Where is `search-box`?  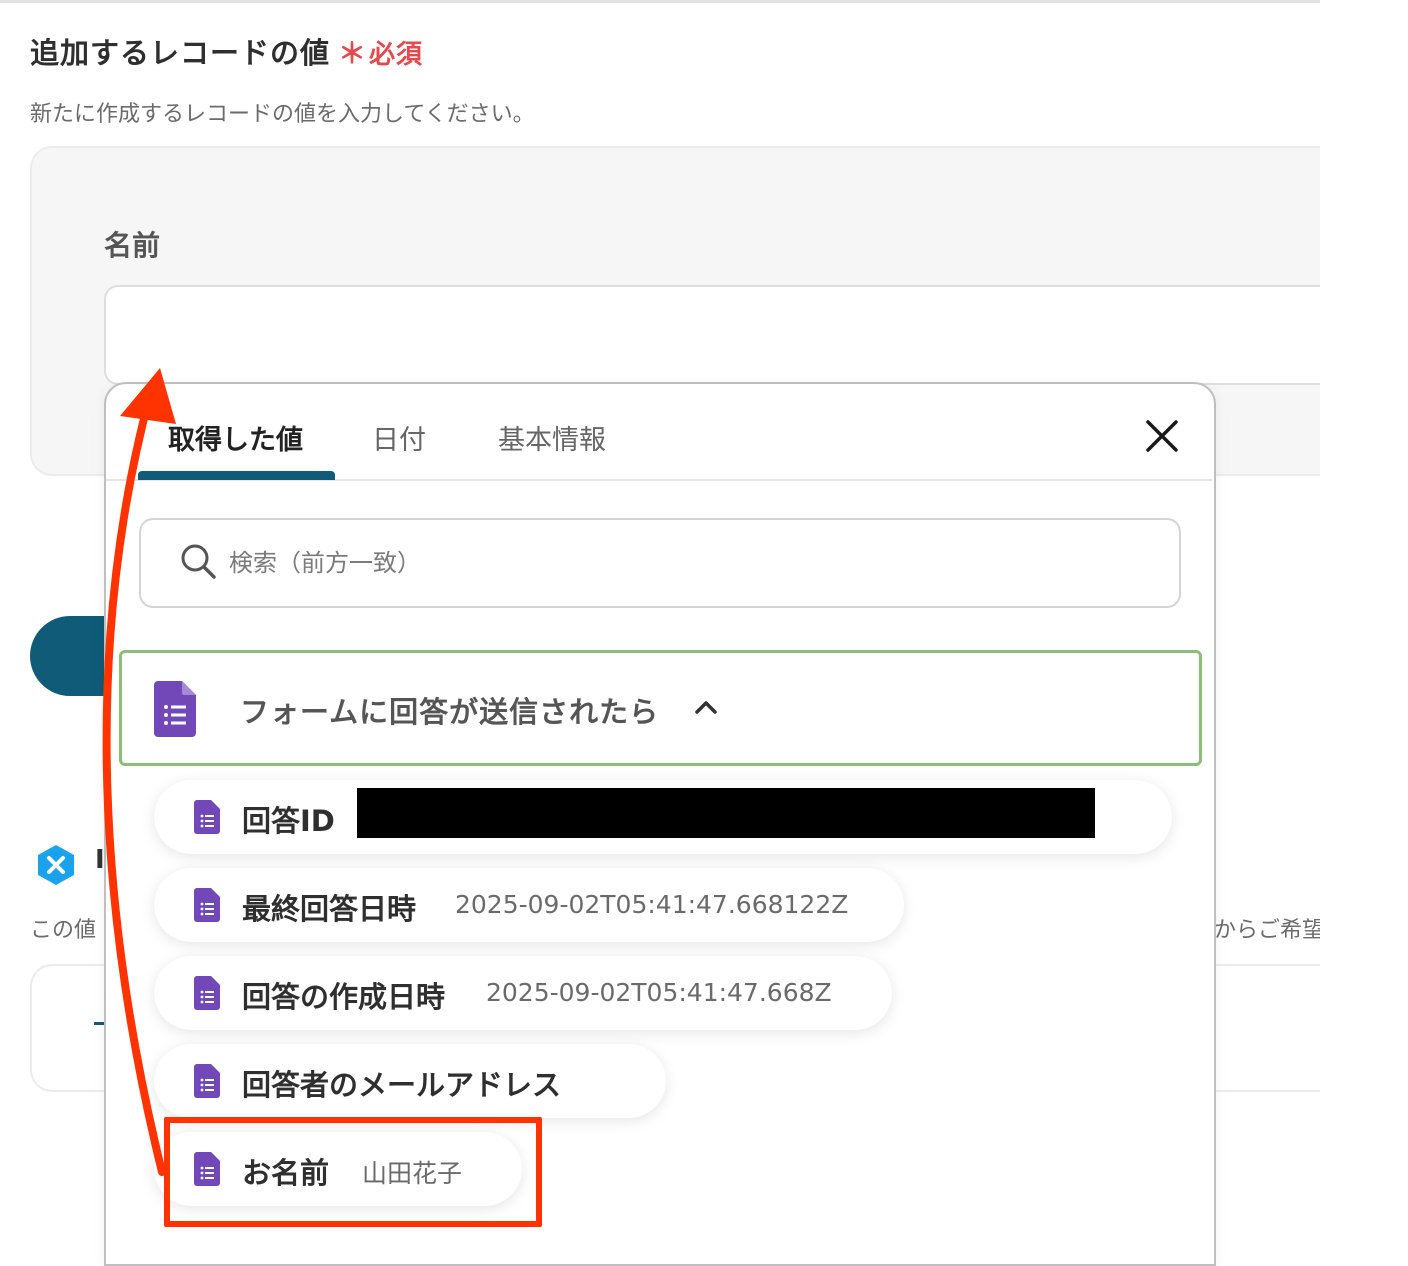 search-box is located at coordinates (660, 563).